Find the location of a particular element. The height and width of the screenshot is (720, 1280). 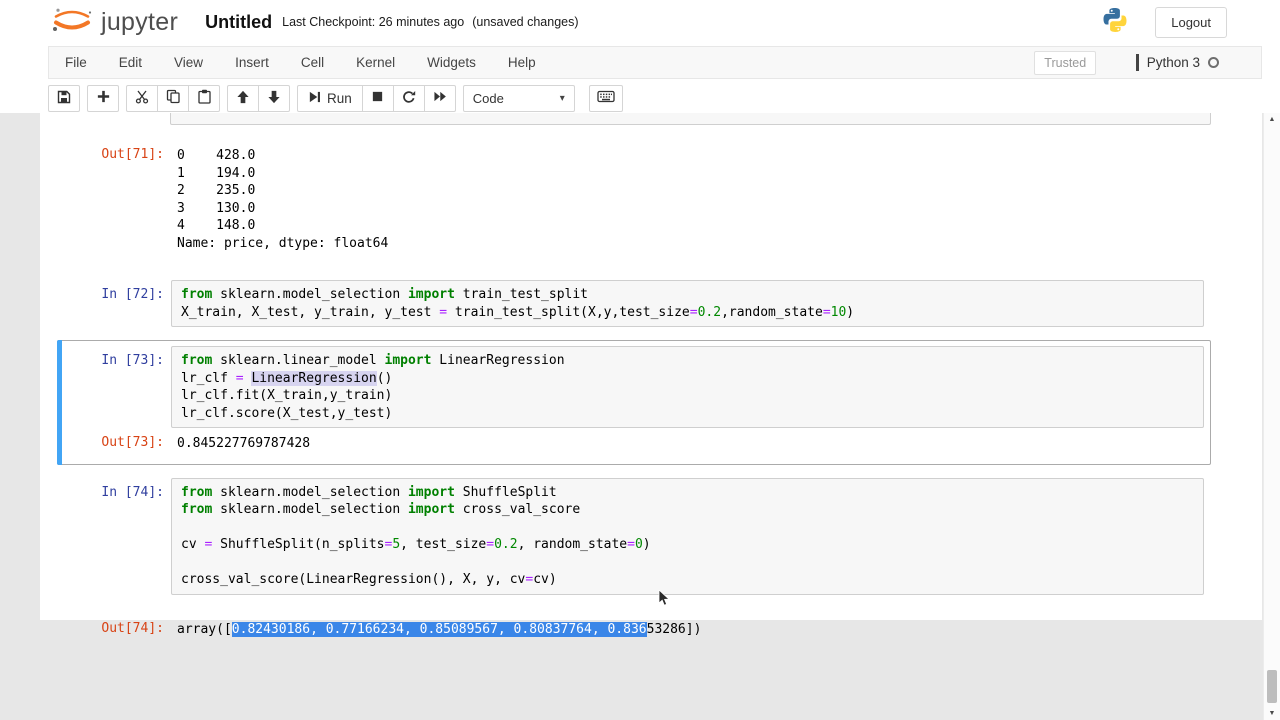

code-token: , random_state is located at coordinates (572, 544).